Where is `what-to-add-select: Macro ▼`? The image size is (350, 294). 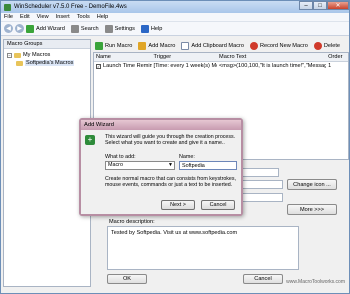 what-to-add-select: Macro ▼ is located at coordinates (140, 165).